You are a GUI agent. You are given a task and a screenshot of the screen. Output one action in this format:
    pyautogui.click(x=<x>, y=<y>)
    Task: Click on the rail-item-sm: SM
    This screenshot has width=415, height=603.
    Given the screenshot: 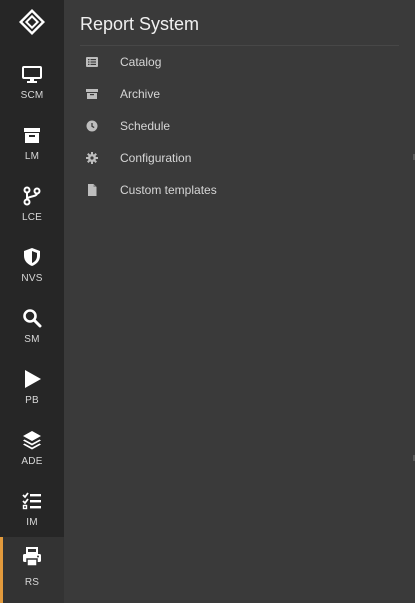 What is the action you would take?
    pyautogui.click(x=32, y=330)
    